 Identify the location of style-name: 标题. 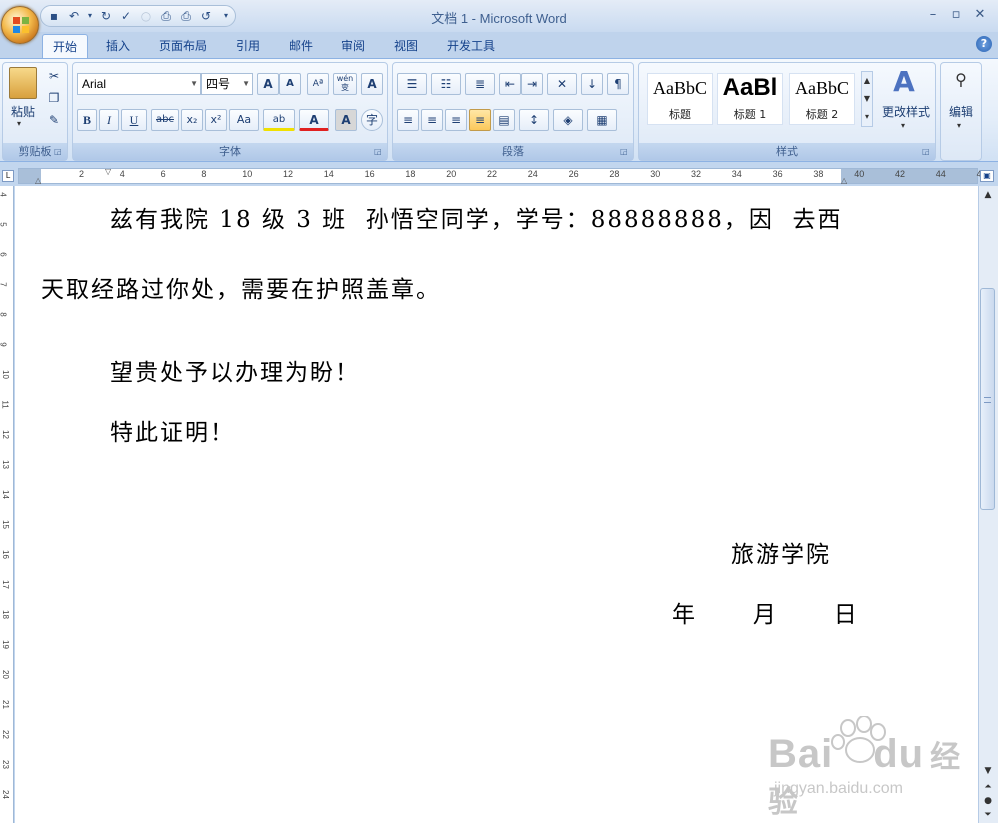
(680, 114).